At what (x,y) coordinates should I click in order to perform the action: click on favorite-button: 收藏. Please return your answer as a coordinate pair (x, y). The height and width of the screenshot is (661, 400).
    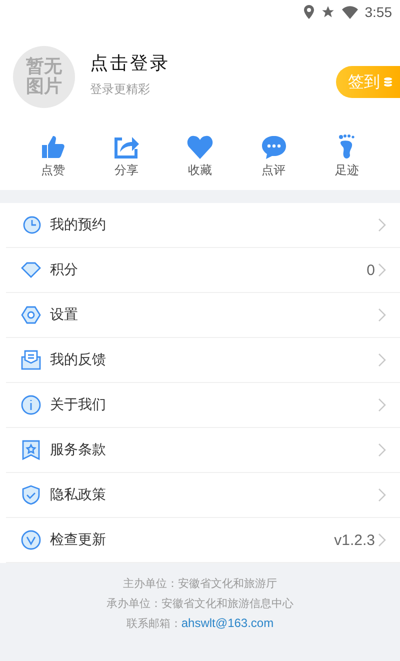
    Looking at the image, I should click on (200, 156).